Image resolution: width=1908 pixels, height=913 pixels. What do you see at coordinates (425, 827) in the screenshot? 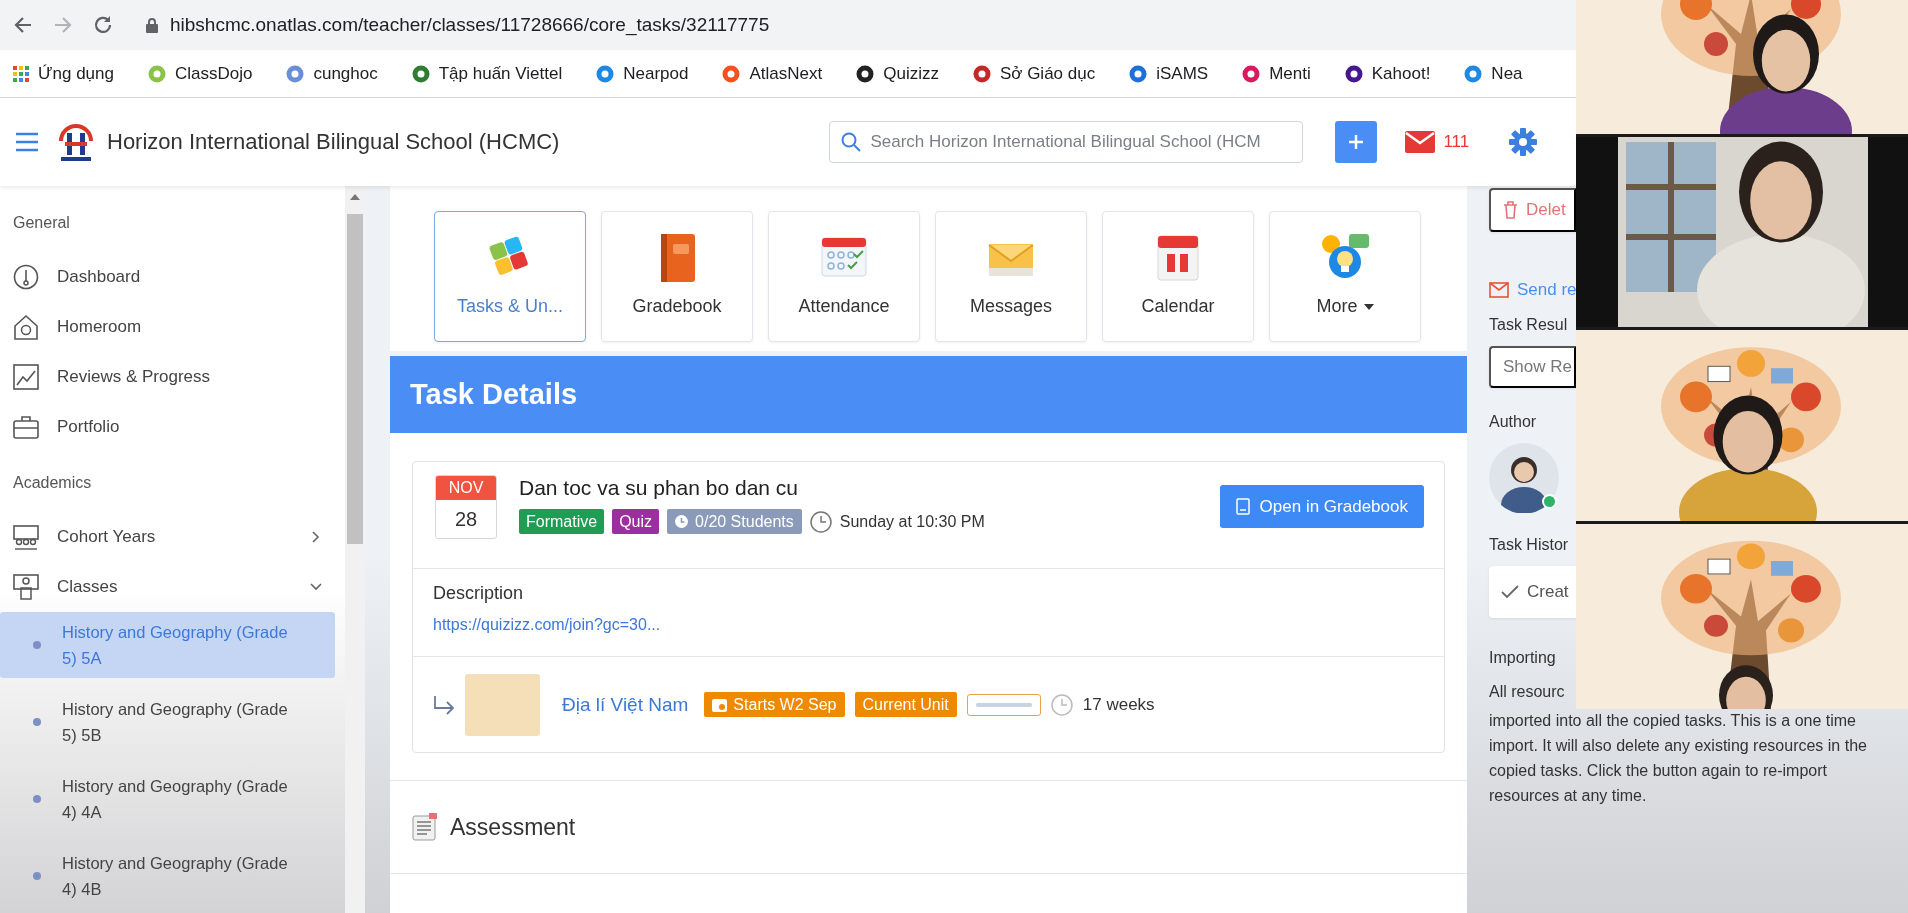
I see `document-list-icon` at bounding box center [425, 827].